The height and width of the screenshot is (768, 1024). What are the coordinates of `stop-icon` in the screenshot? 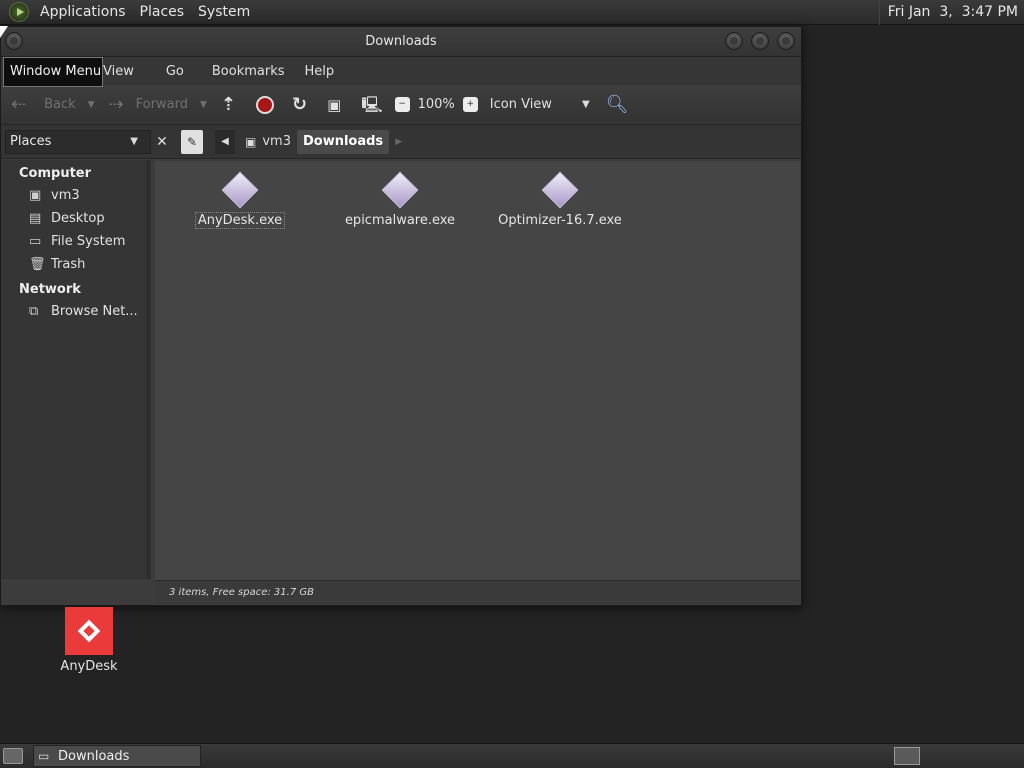 It's located at (264, 104).